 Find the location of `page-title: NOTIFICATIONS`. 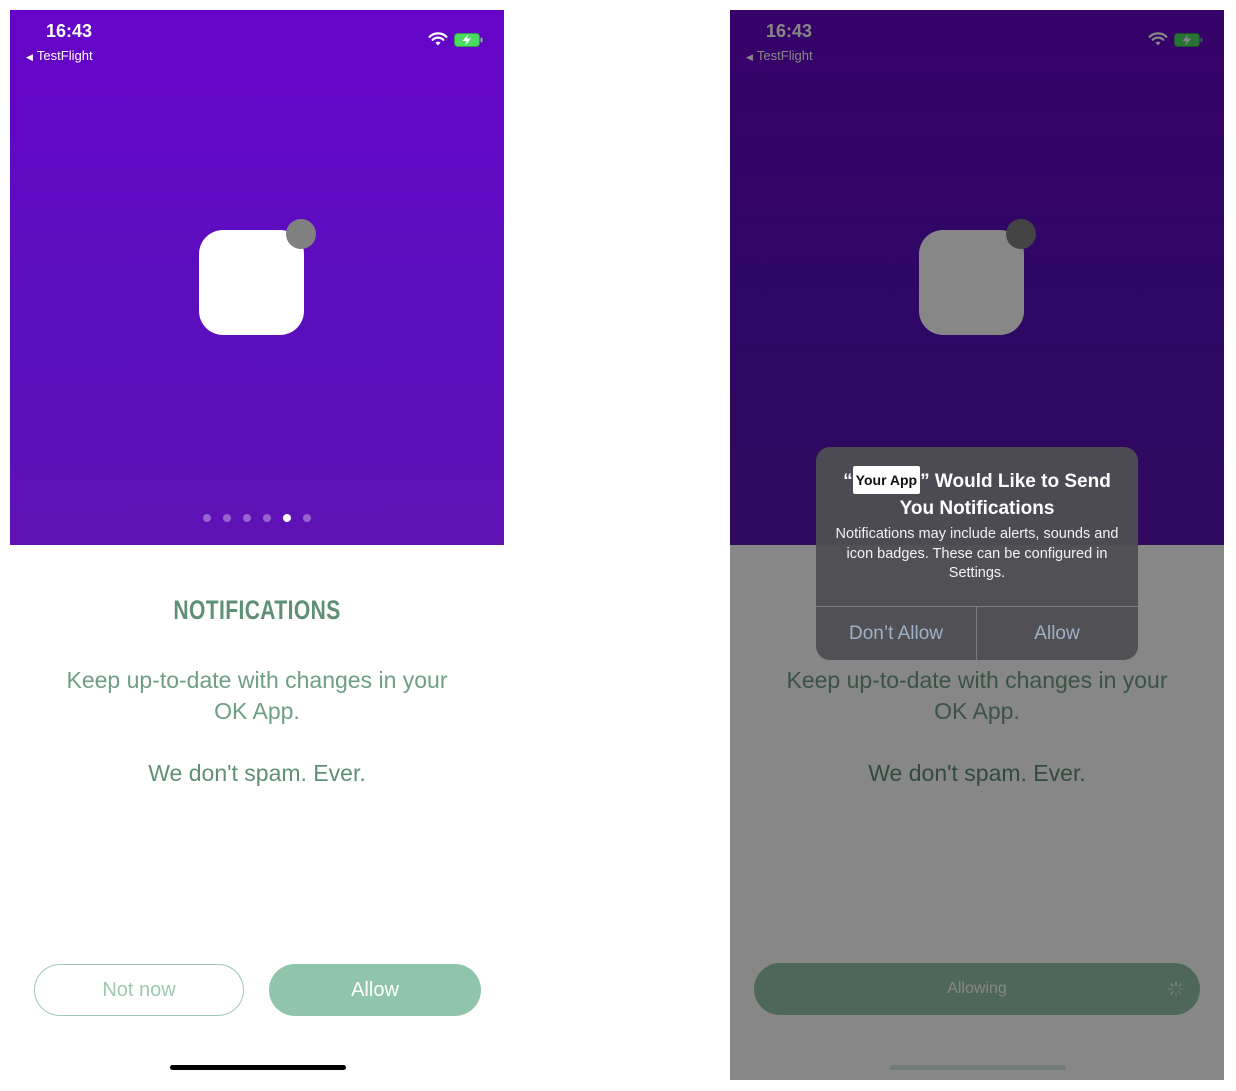

page-title: NOTIFICATIONS is located at coordinates (257, 610).